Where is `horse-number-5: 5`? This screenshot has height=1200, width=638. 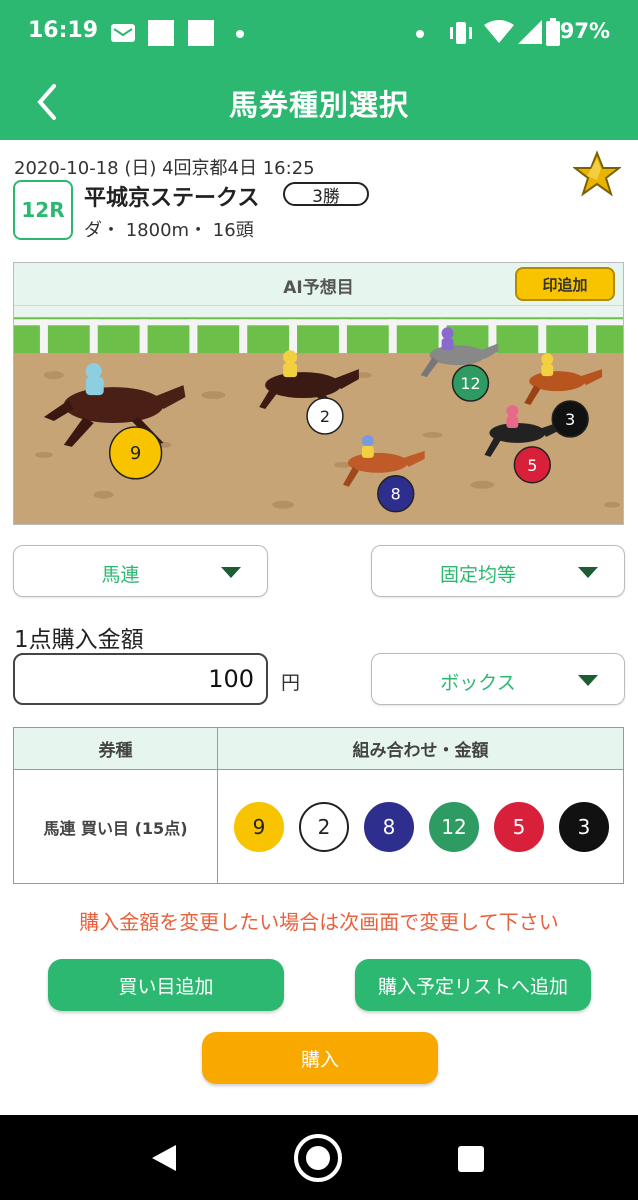
horse-number-5: 5 is located at coordinates (532, 465).